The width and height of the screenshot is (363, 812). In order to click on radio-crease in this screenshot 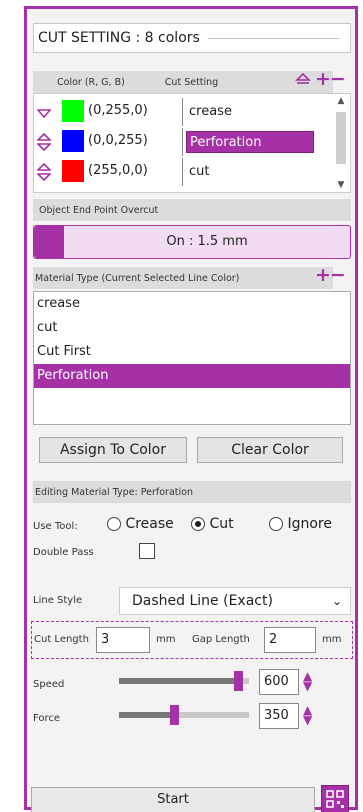, I will do `click(114, 524)`.